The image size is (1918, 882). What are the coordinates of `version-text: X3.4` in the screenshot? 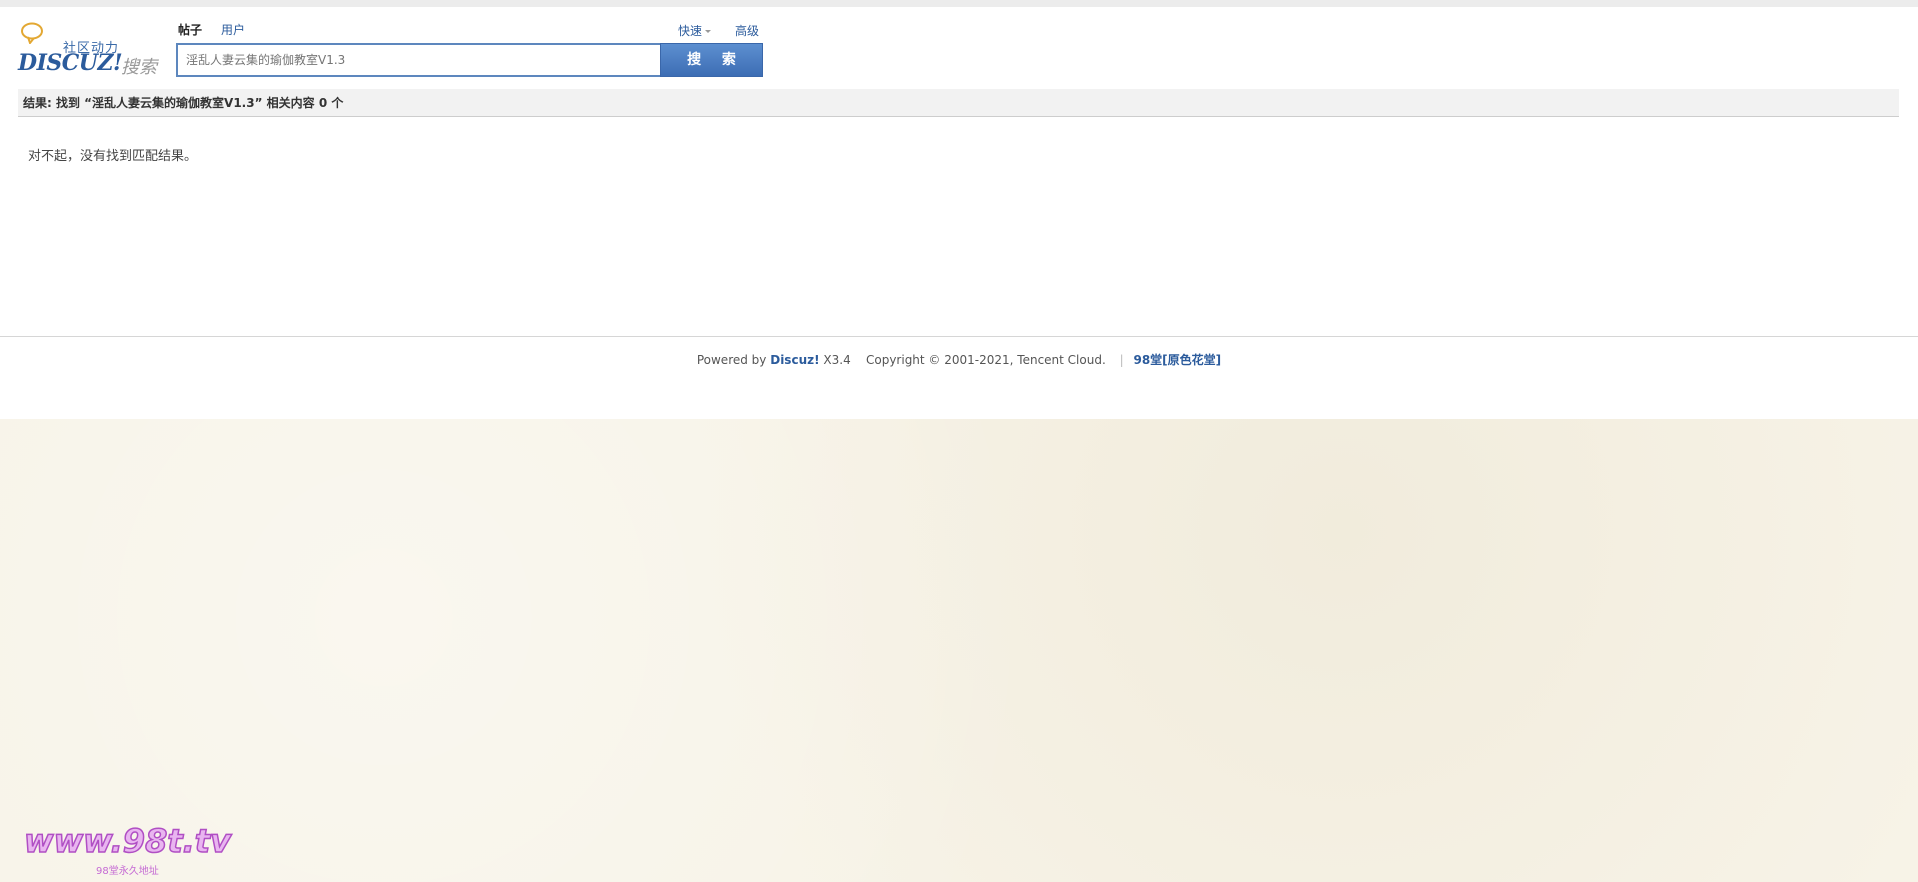 It's located at (837, 360).